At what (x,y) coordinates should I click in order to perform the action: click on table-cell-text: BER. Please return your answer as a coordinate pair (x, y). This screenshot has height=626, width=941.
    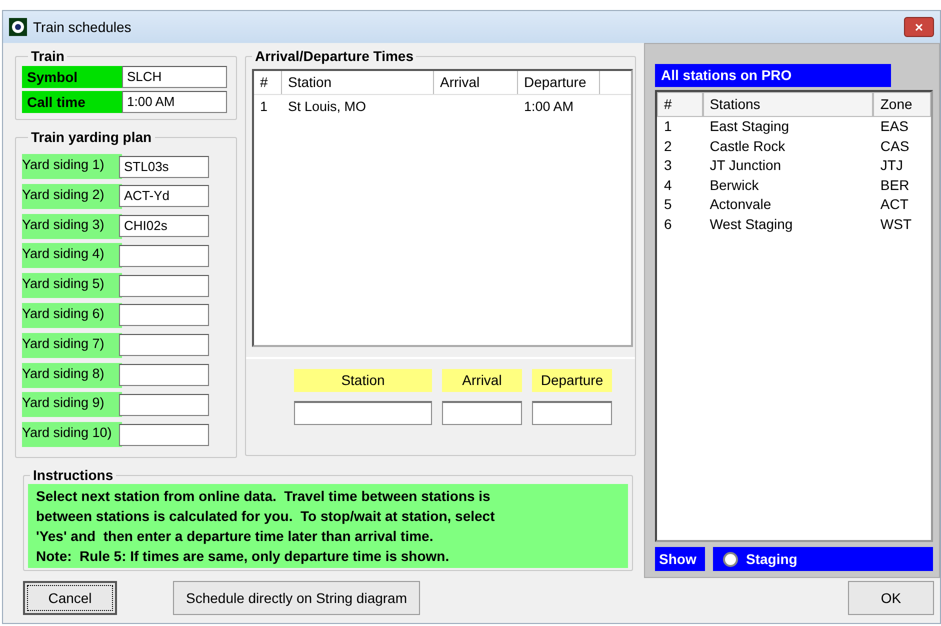
    Looking at the image, I should click on (894, 185).